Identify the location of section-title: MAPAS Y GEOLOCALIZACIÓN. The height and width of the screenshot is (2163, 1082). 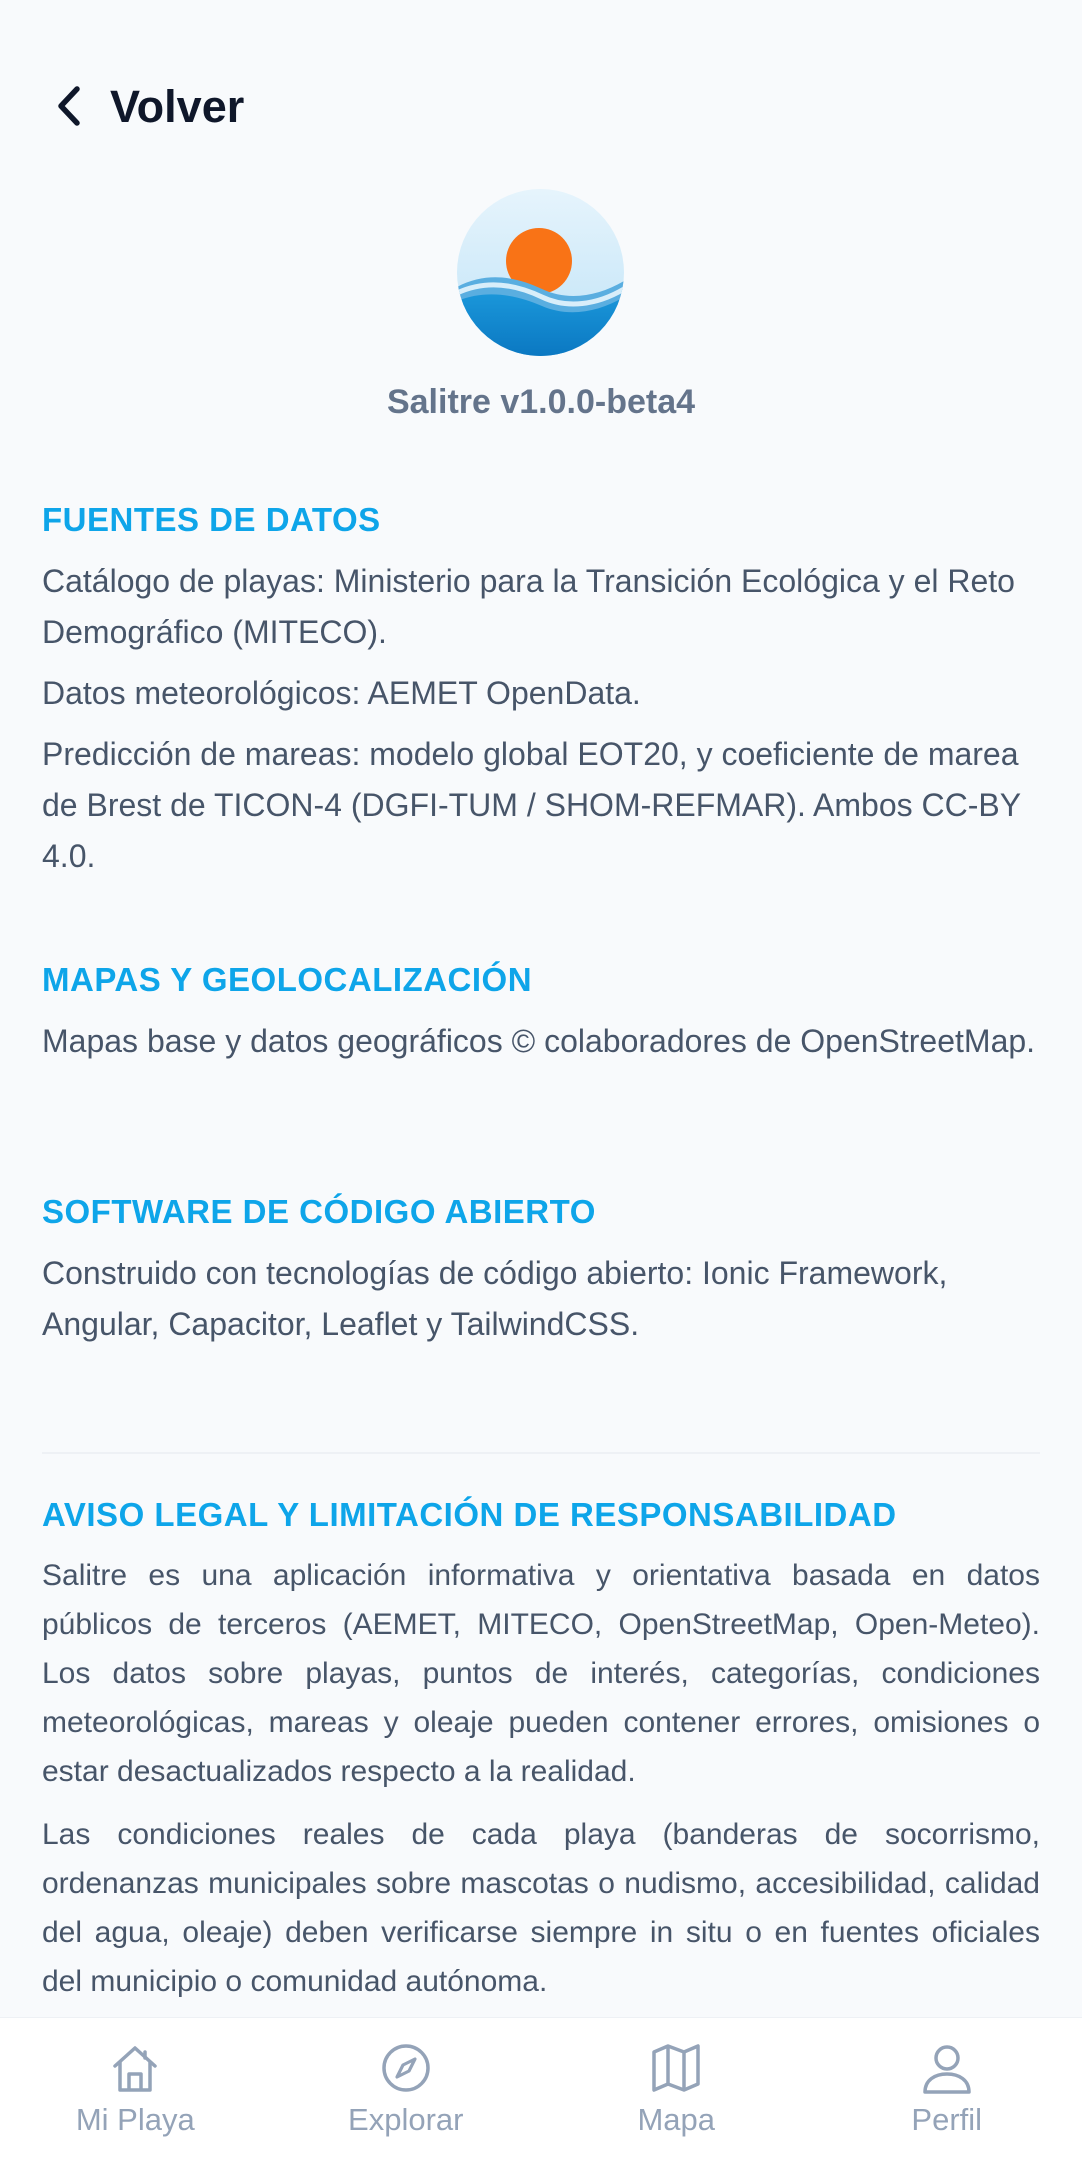
(287, 979).